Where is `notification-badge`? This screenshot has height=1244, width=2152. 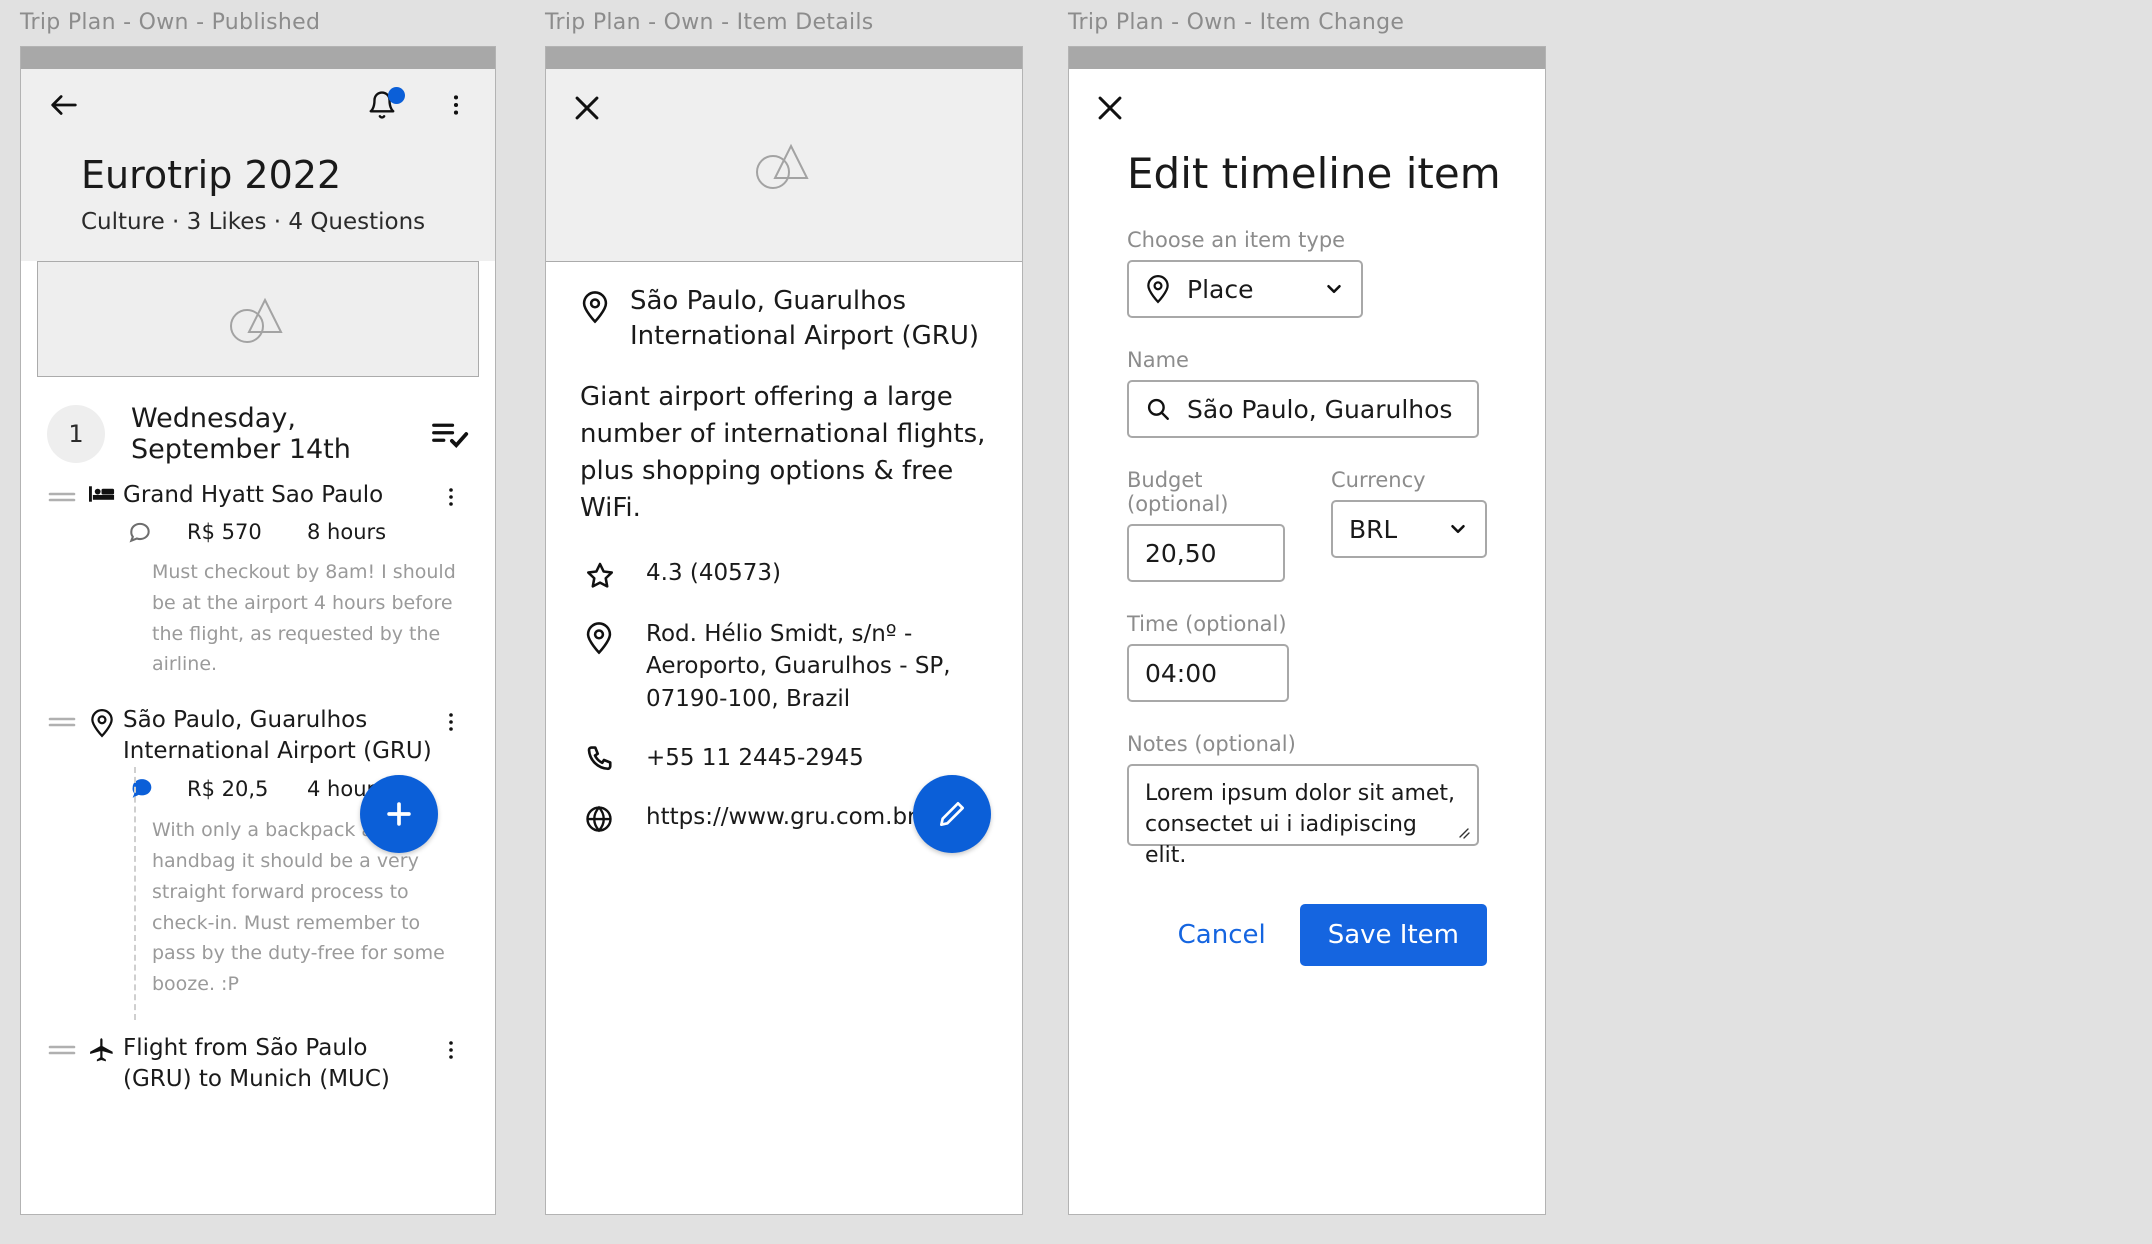
notification-badge is located at coordinates (396, 95).